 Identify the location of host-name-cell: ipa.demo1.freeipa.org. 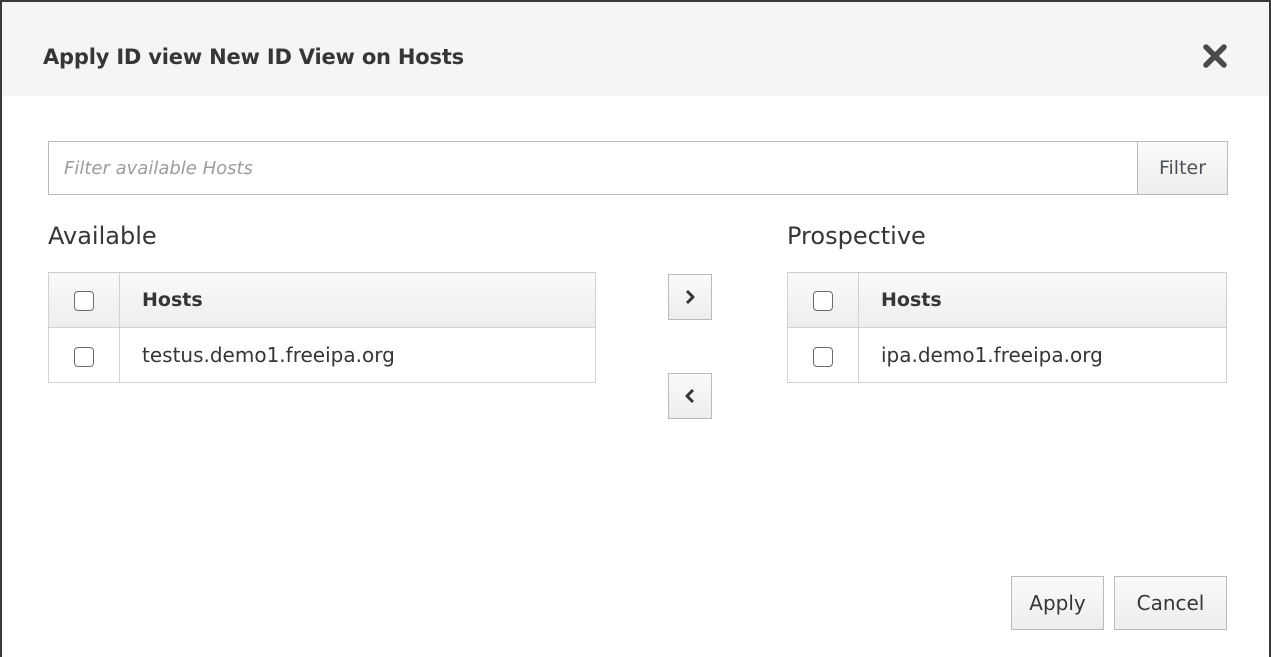
(1042, 355).